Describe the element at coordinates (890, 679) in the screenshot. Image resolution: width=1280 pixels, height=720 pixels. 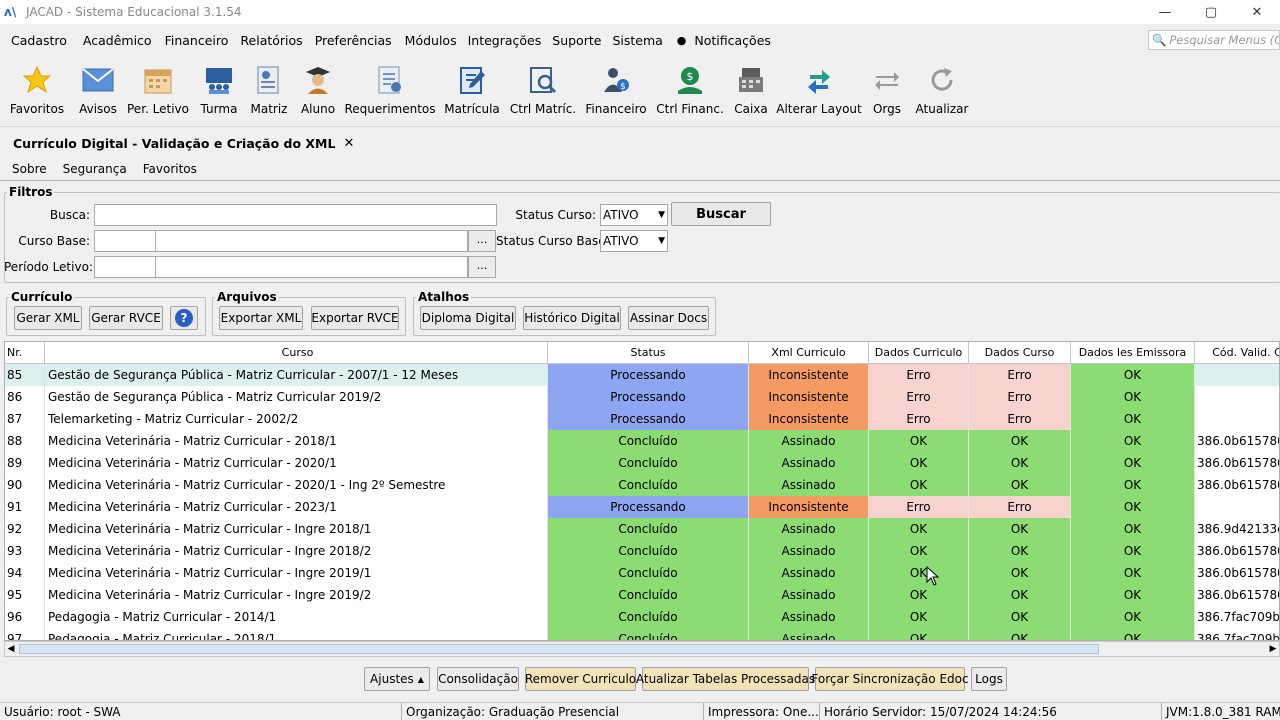
I see `forcar-sincronizacao-button: Forçar Sincronização Edoc` at that location.